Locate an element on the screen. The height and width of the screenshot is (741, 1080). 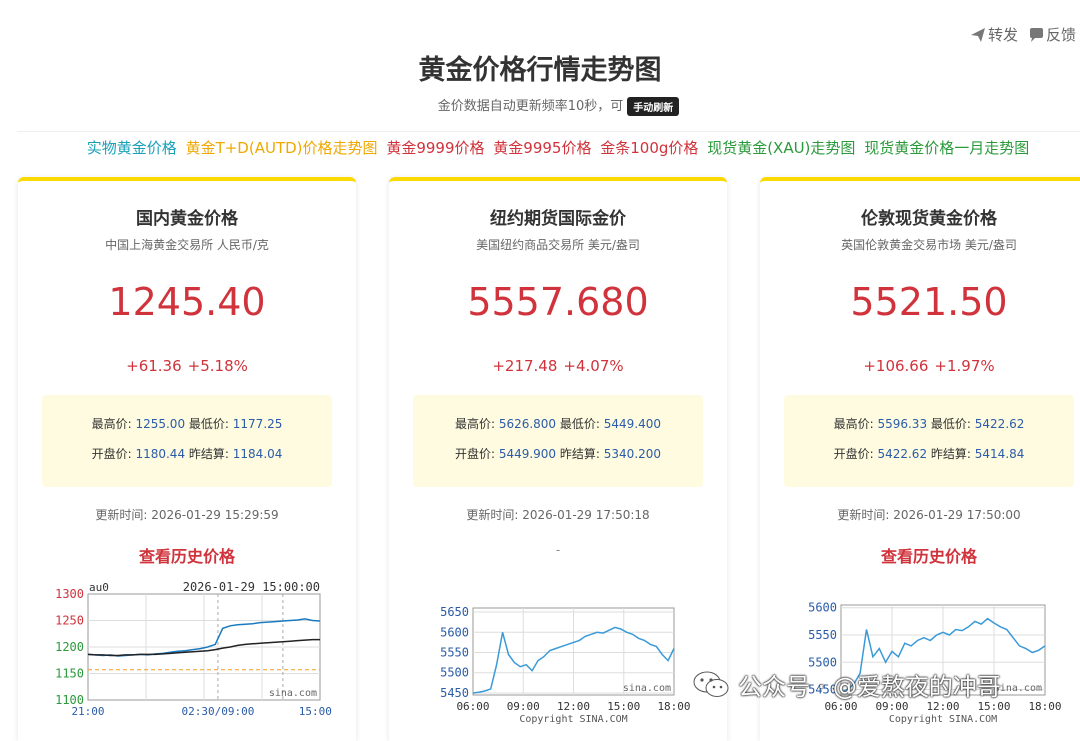
y-tick-label: 1300 is located at coordinates (69, 594).